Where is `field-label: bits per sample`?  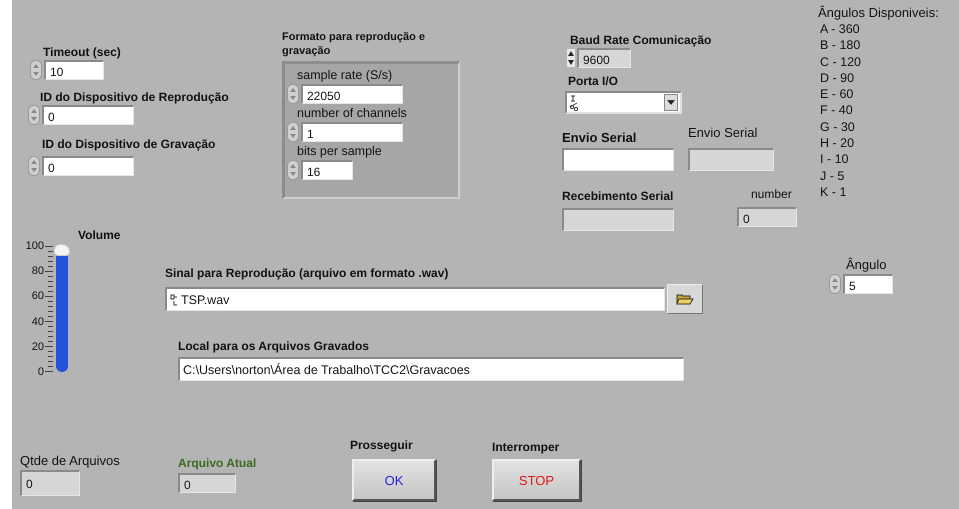 field-label: bits per sample is located at coordinates (340, 151).